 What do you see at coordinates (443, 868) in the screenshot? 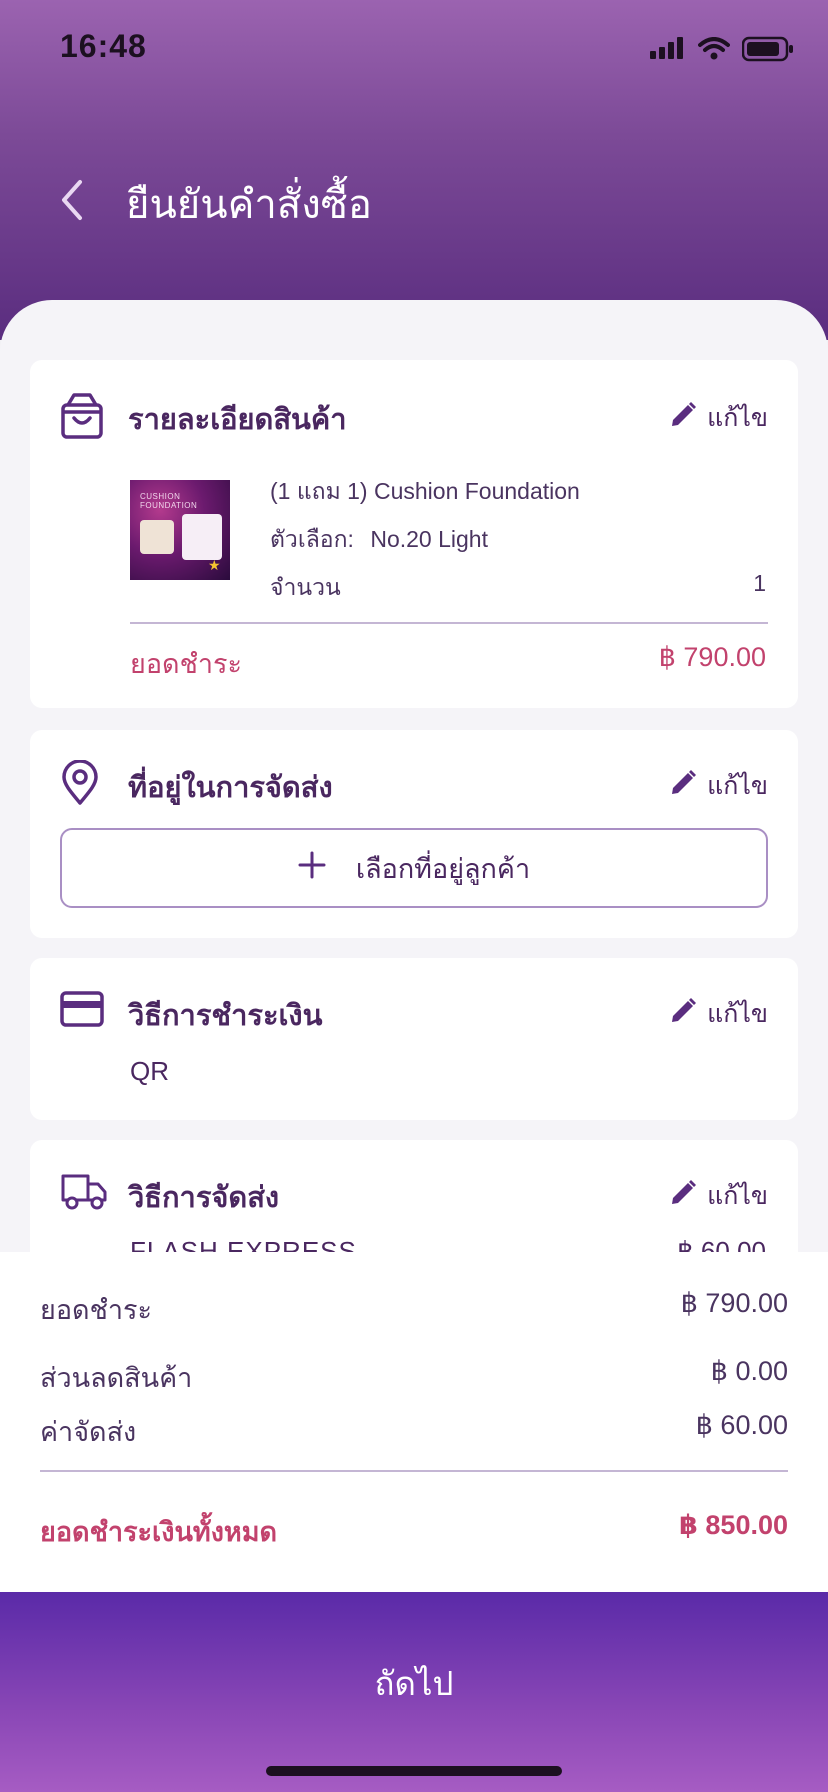
I see `select-address-label: เลือกที่อยู่ลูกค้า` at bounding box center [443, 868].